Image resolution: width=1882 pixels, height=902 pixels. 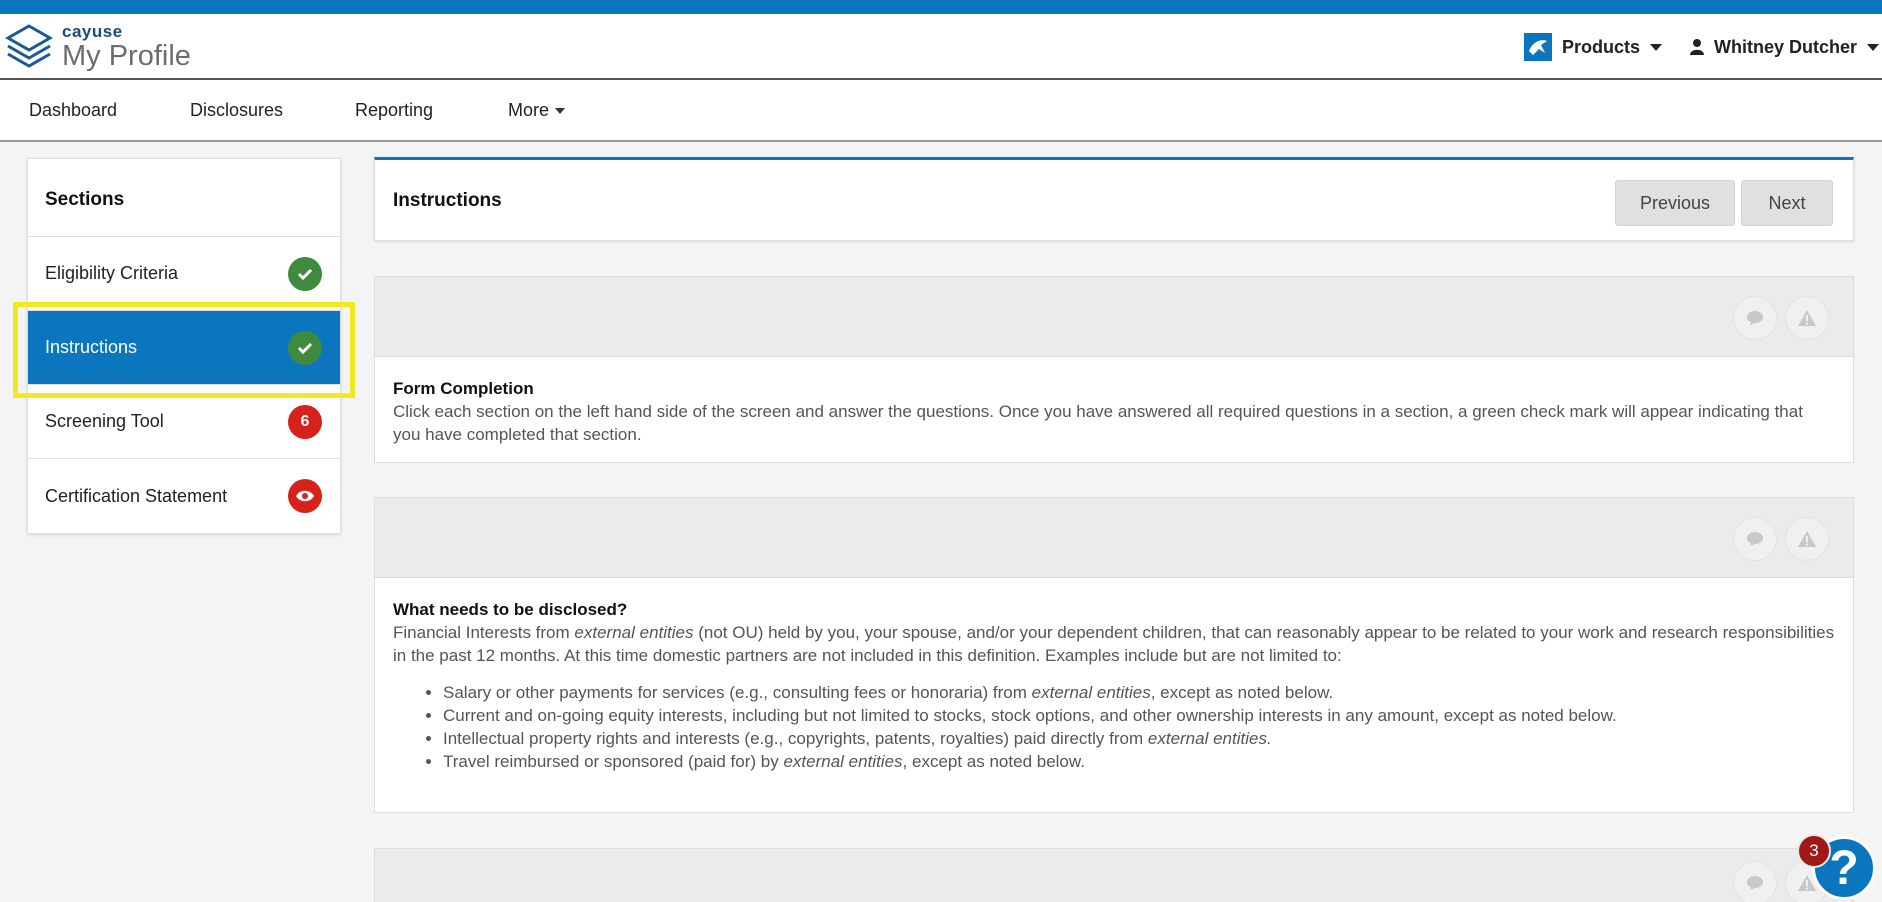 What do you see at coordinates (126, 56) in the screenshot?
I see `app-title: My Profile` at bounding box center [126, 56].